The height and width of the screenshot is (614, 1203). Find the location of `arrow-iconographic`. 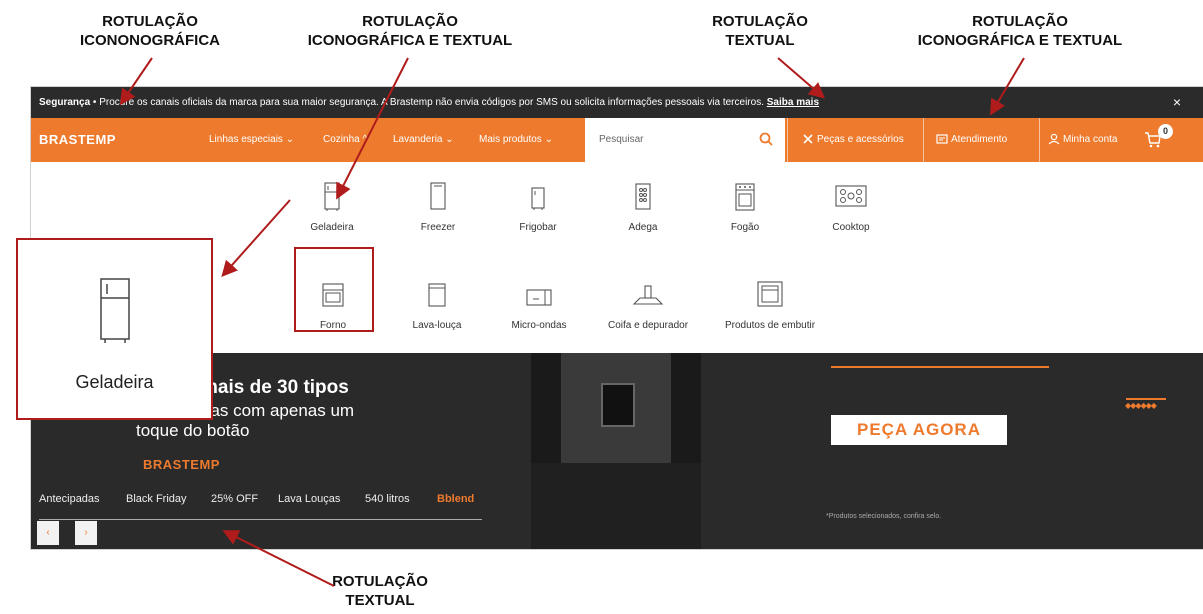

arrow-iconographic is located at coordinates (136, 81).